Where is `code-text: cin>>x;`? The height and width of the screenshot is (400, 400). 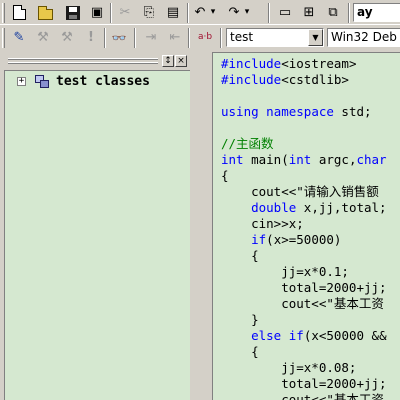 code-text: cin>>x; is located at coordinates (262, 223).